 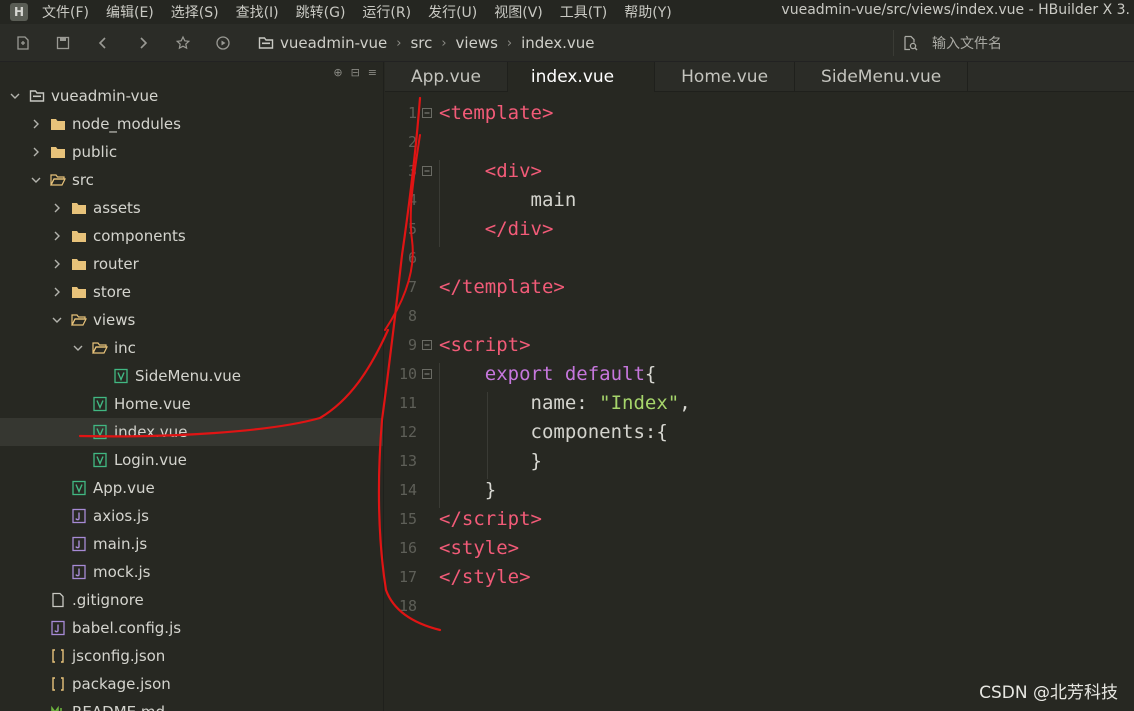 I want to click on locate-icon: ⊕, so click(x=337, y=72).